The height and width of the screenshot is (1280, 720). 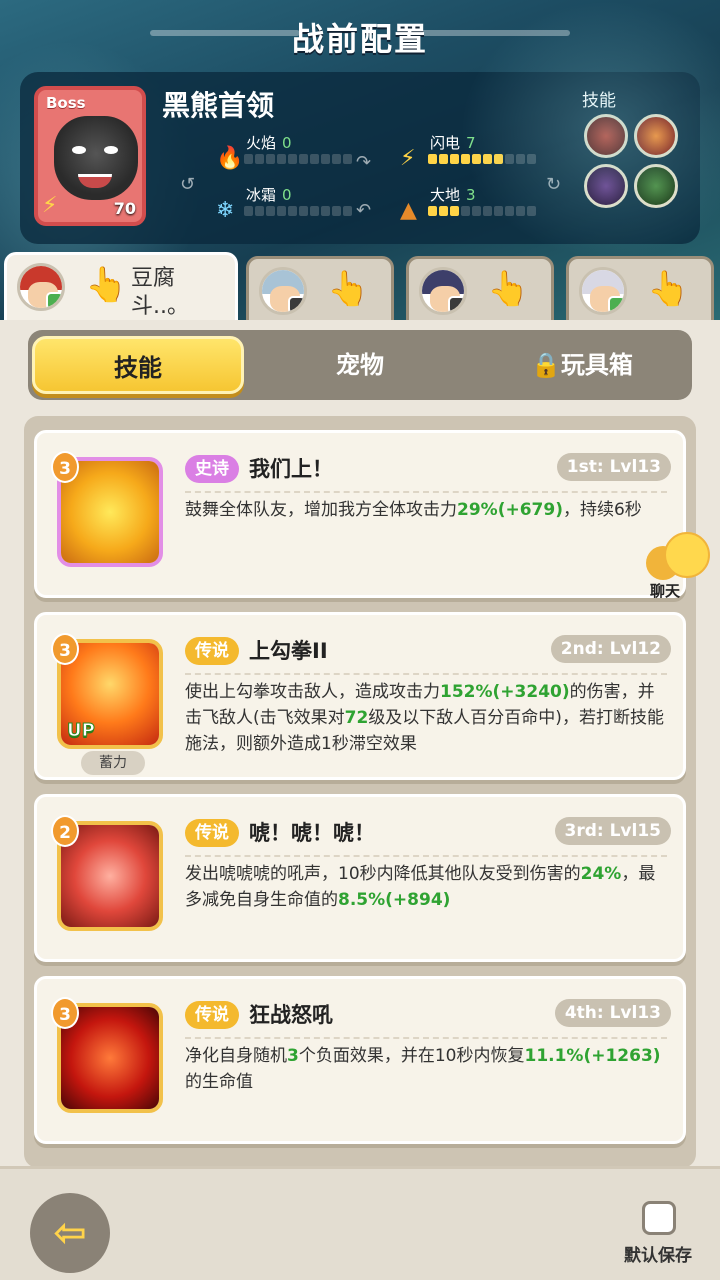 I want to click on tab-pets: 宠物, so click(x=360, y=365).